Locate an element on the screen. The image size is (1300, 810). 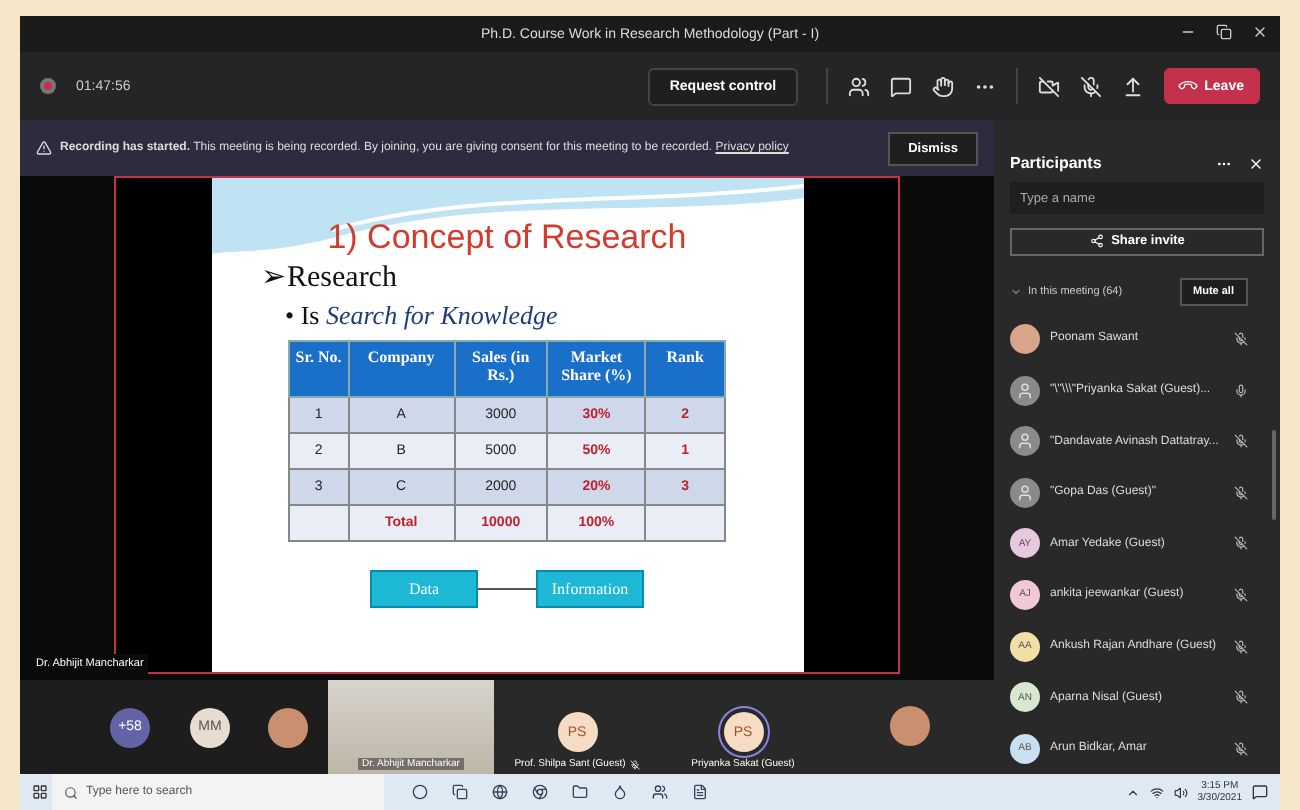
diagram-node: Information is located at coordinates (590, 589).